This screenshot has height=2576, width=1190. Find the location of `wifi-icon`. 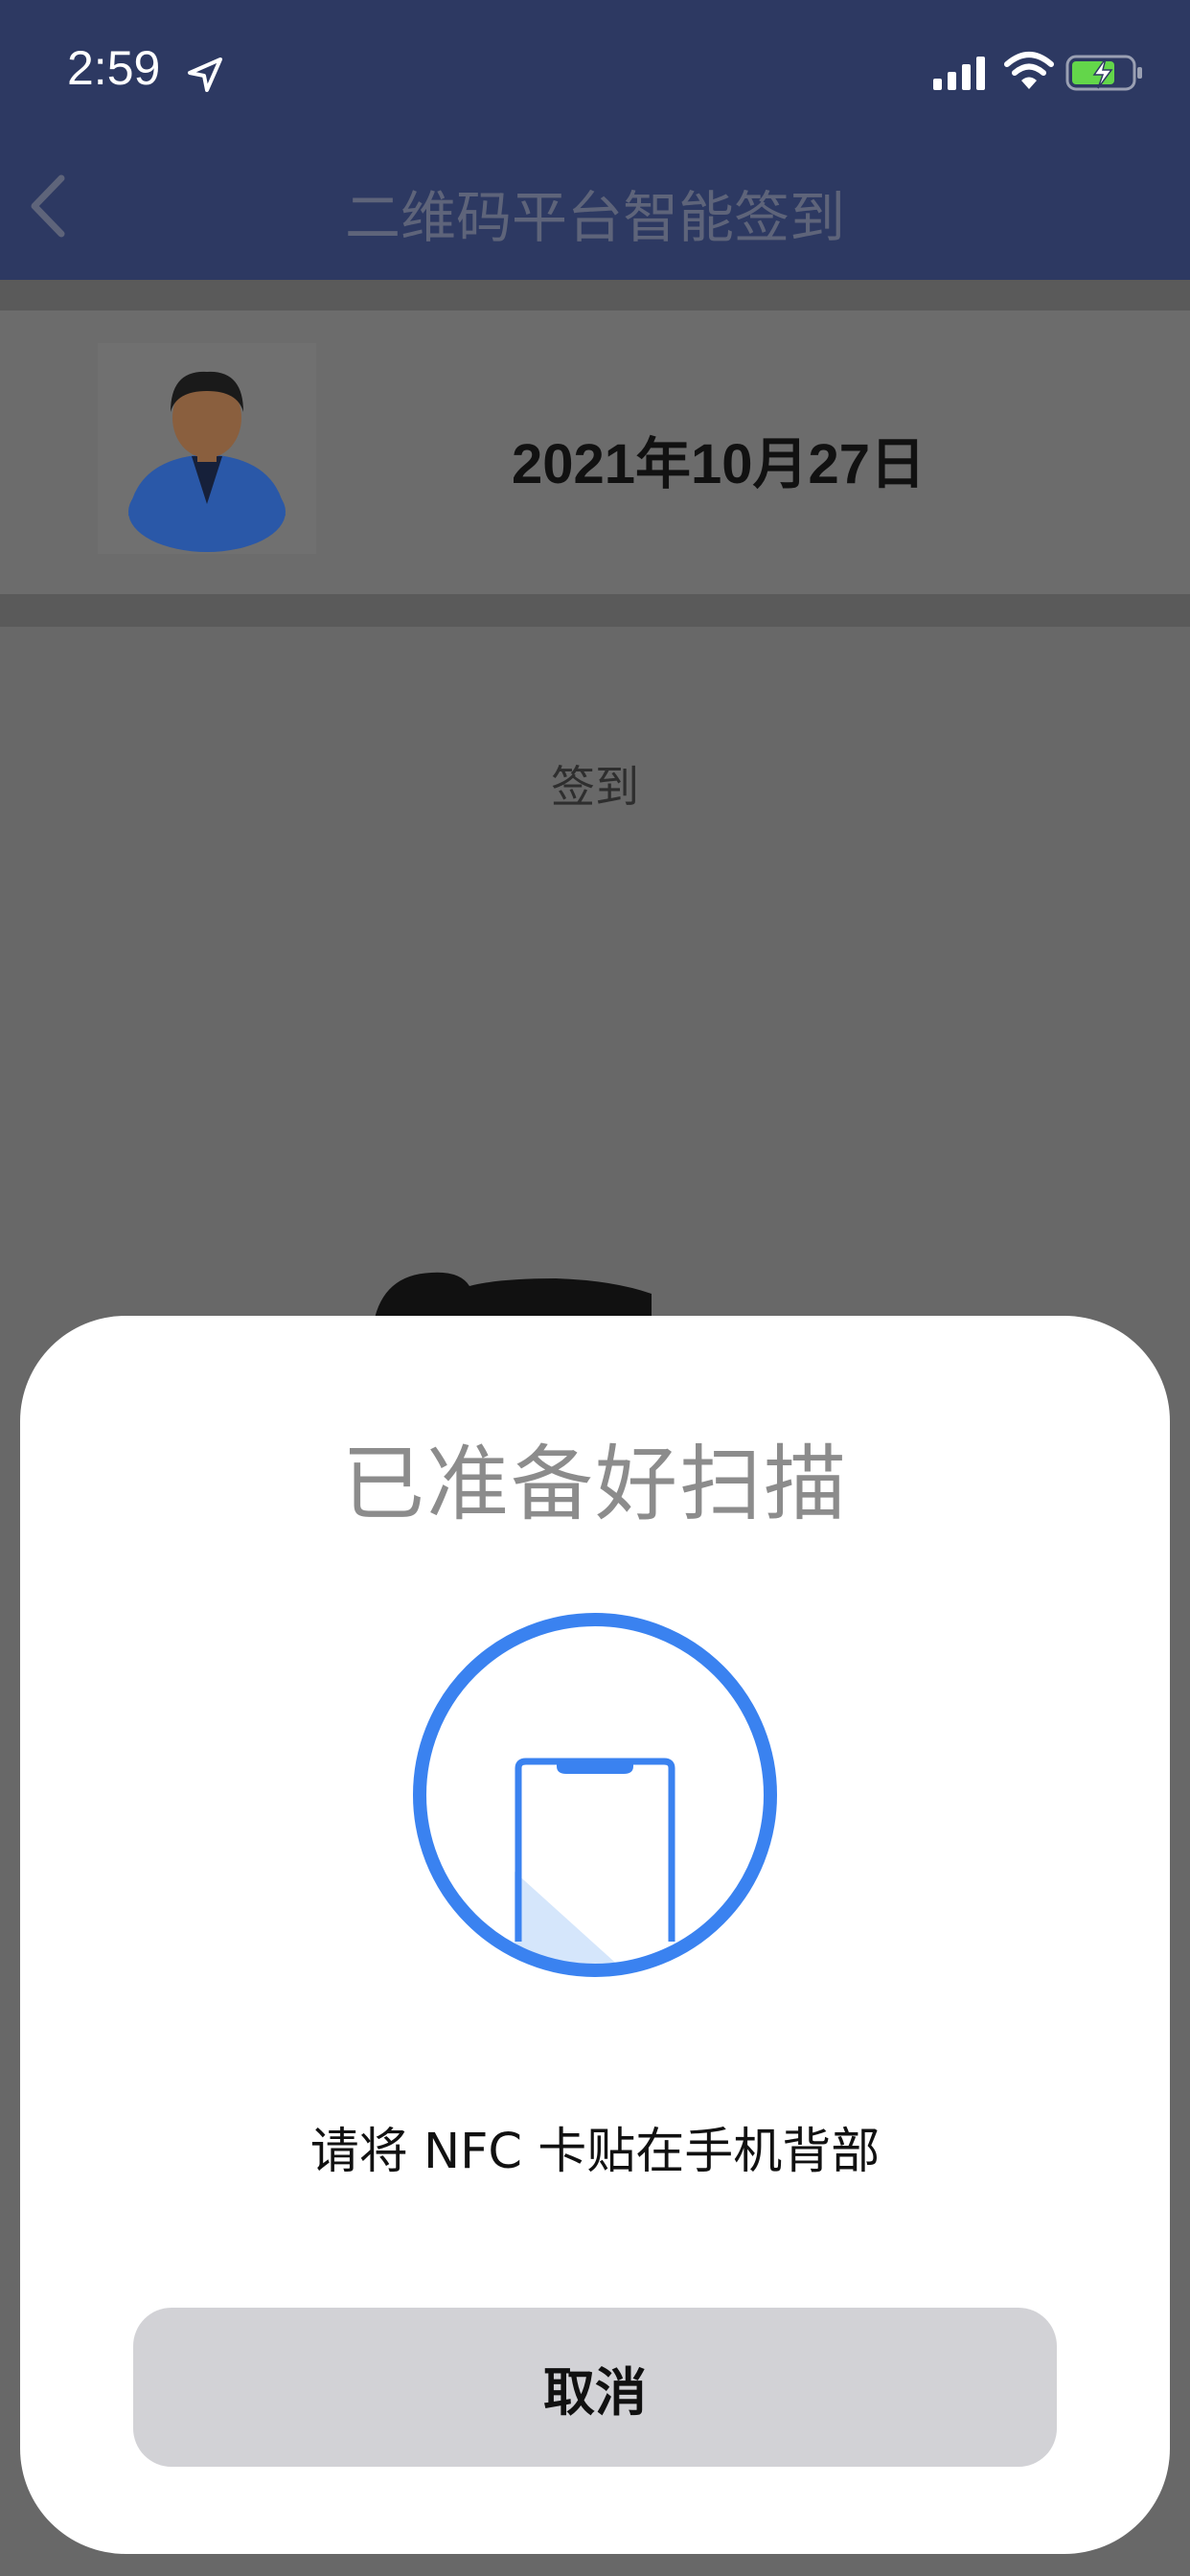

wifi-icon is located at coordinates (1029, 70).